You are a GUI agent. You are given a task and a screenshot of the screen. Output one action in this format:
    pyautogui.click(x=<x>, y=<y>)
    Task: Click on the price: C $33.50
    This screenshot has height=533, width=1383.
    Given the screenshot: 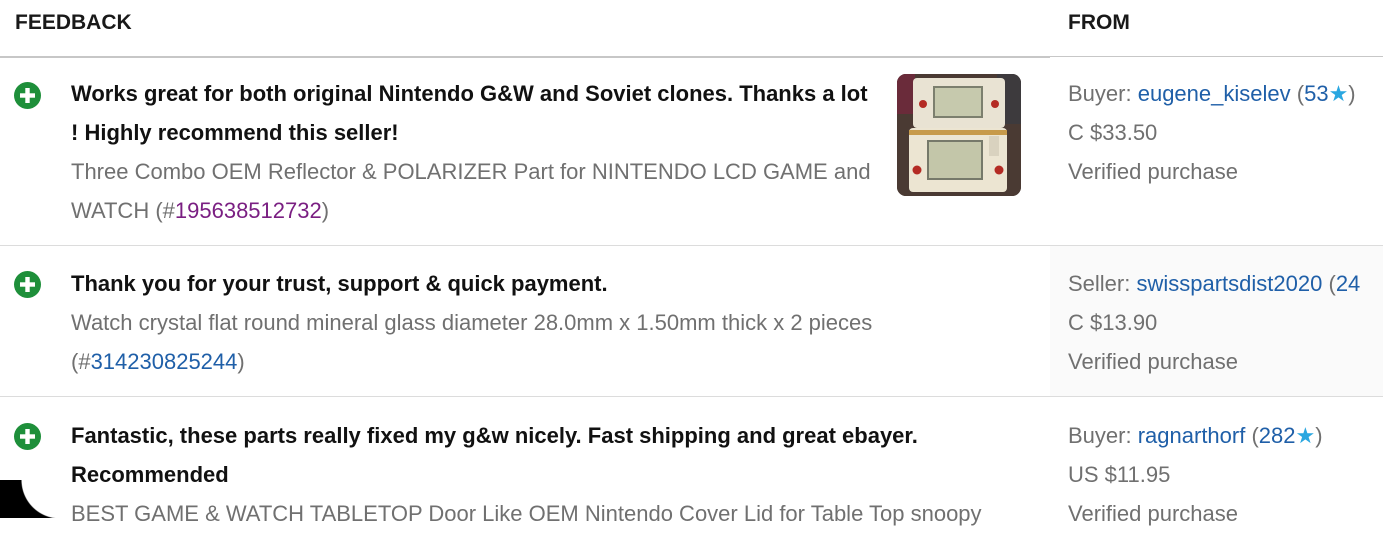 What is the action you would take?
    pyautogui.click(x=1113, y=132)
    